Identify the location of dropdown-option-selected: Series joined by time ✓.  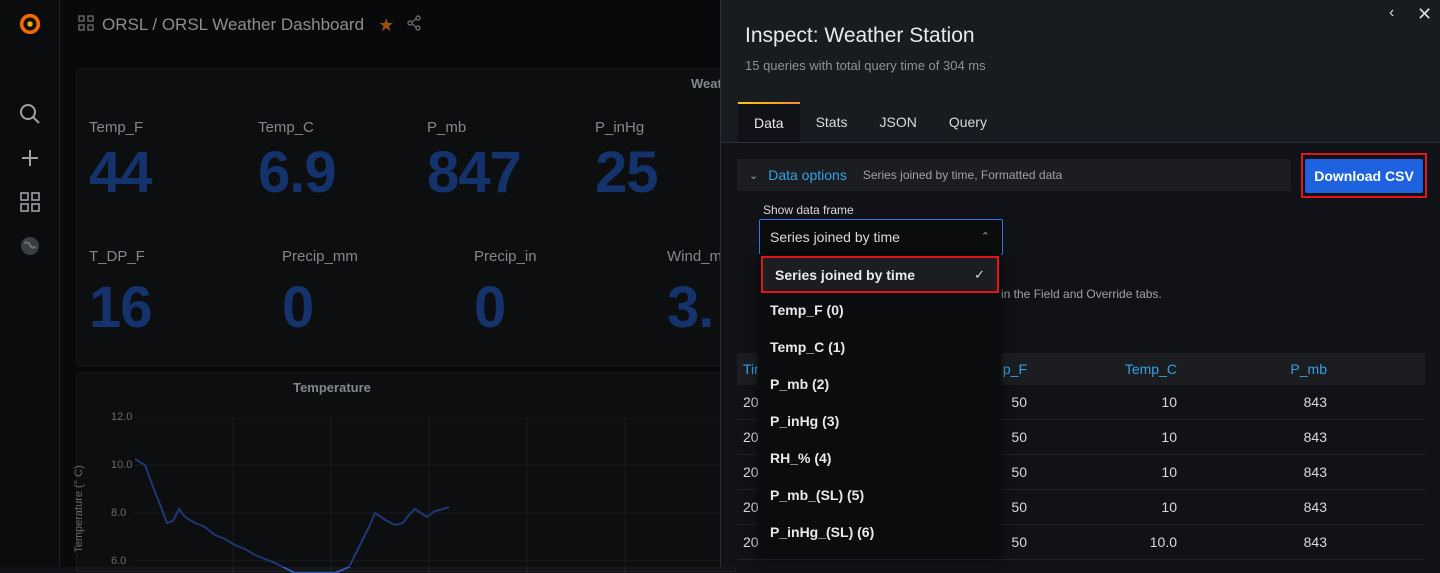
(880, 274).